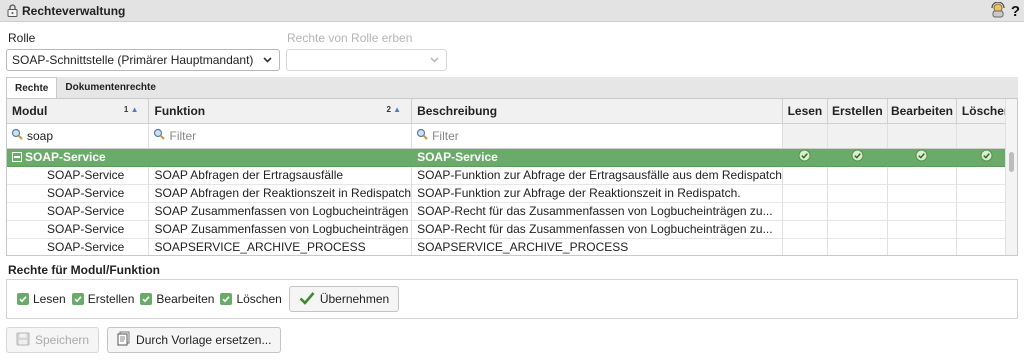 The height and width of the screenshot is (360, 1024). Describe the element at coordinates (280, 111) in the screenshot. I see `column-header-funktion: Funktion 2 ▲` at that location.